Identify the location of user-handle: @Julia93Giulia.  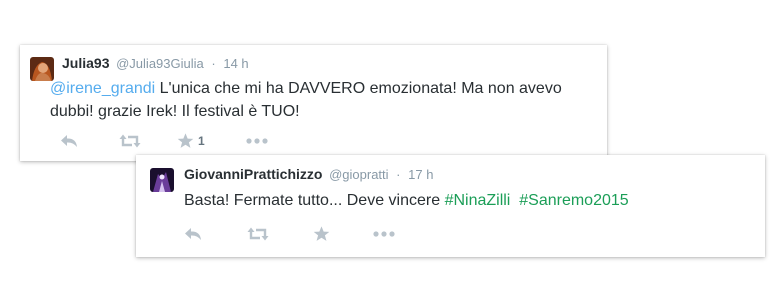
(160, 63).